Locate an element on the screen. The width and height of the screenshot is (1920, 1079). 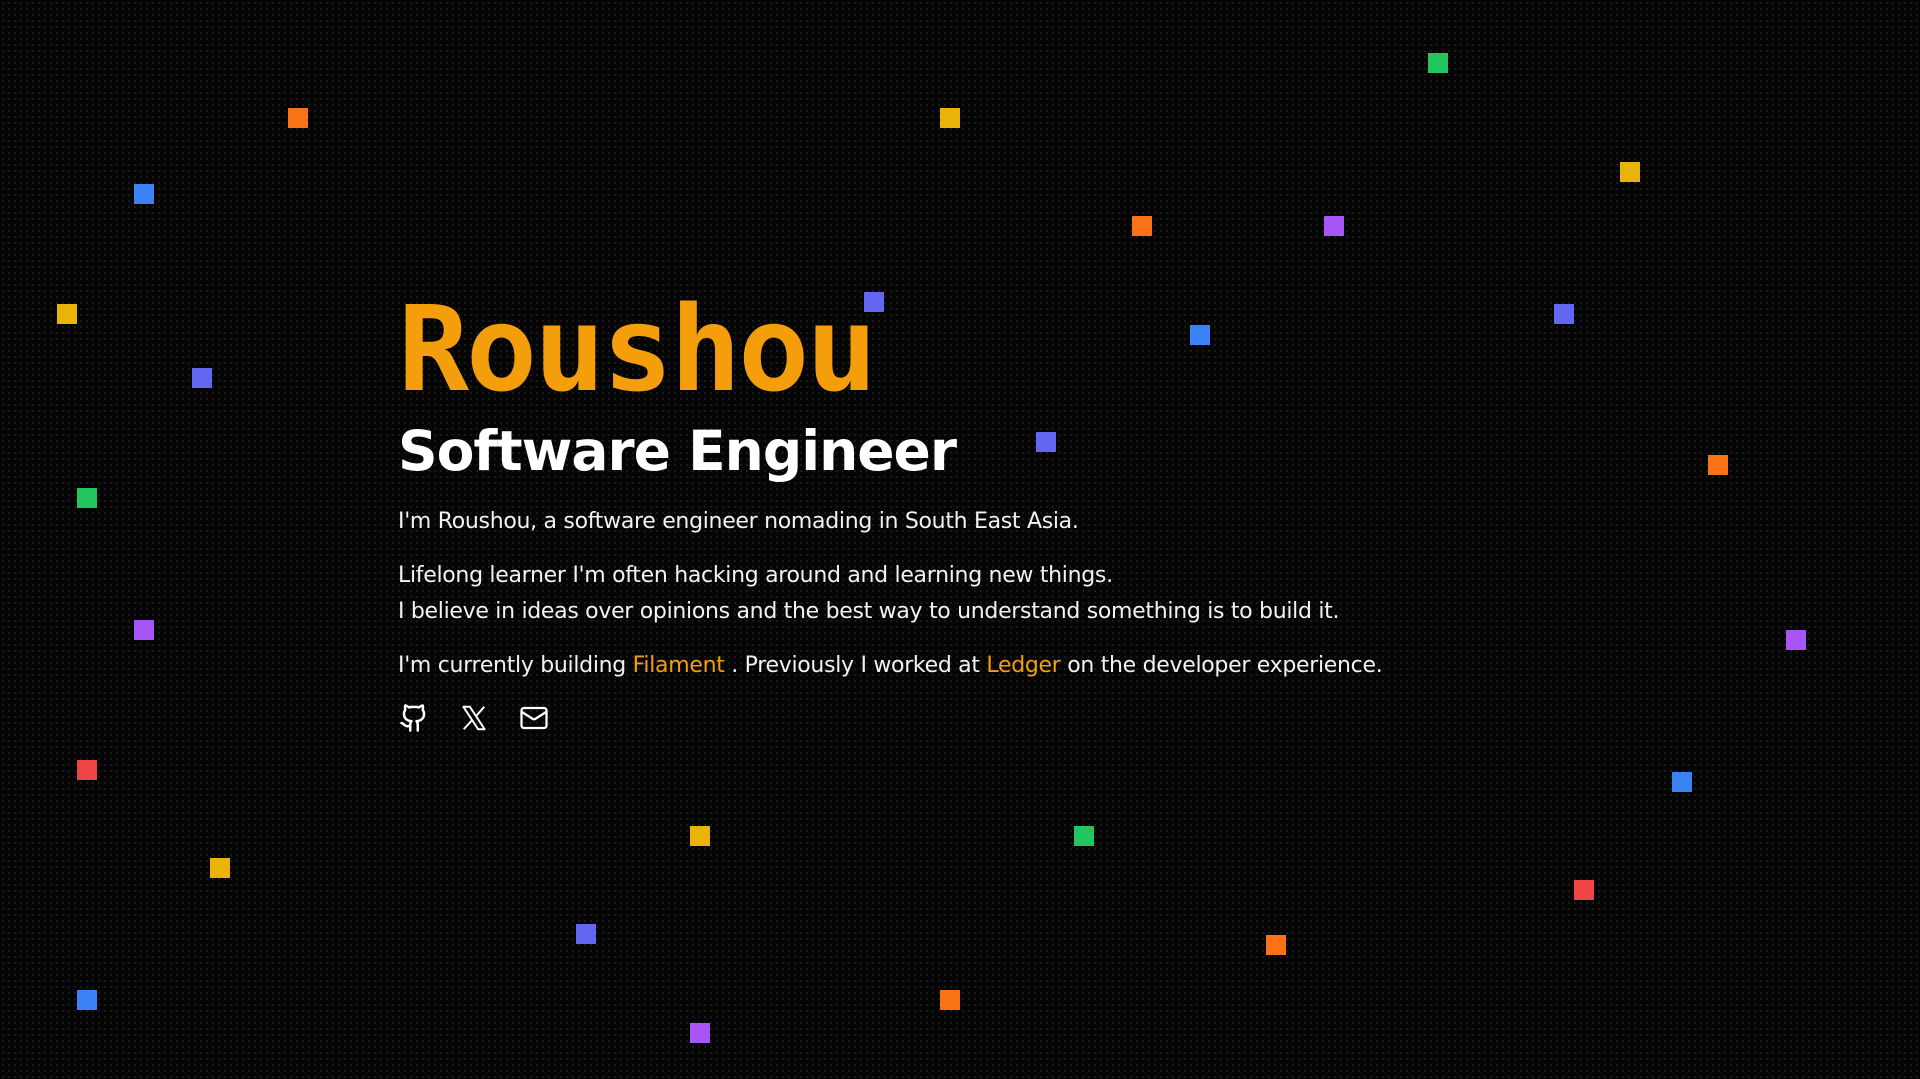
github-link is located at coordinates (414, 718).